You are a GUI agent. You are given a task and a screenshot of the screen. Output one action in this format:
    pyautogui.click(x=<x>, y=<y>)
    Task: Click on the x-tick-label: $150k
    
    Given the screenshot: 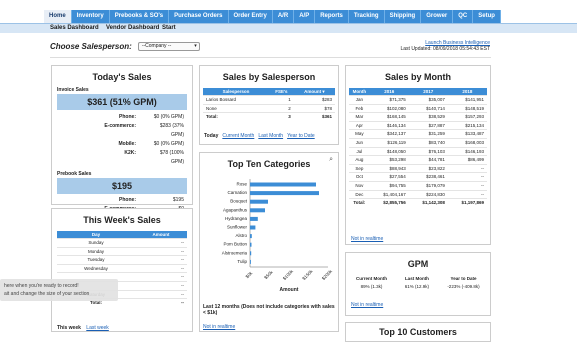 What is the action you would take?
    pyautogui.click(x=307, y=274)
    